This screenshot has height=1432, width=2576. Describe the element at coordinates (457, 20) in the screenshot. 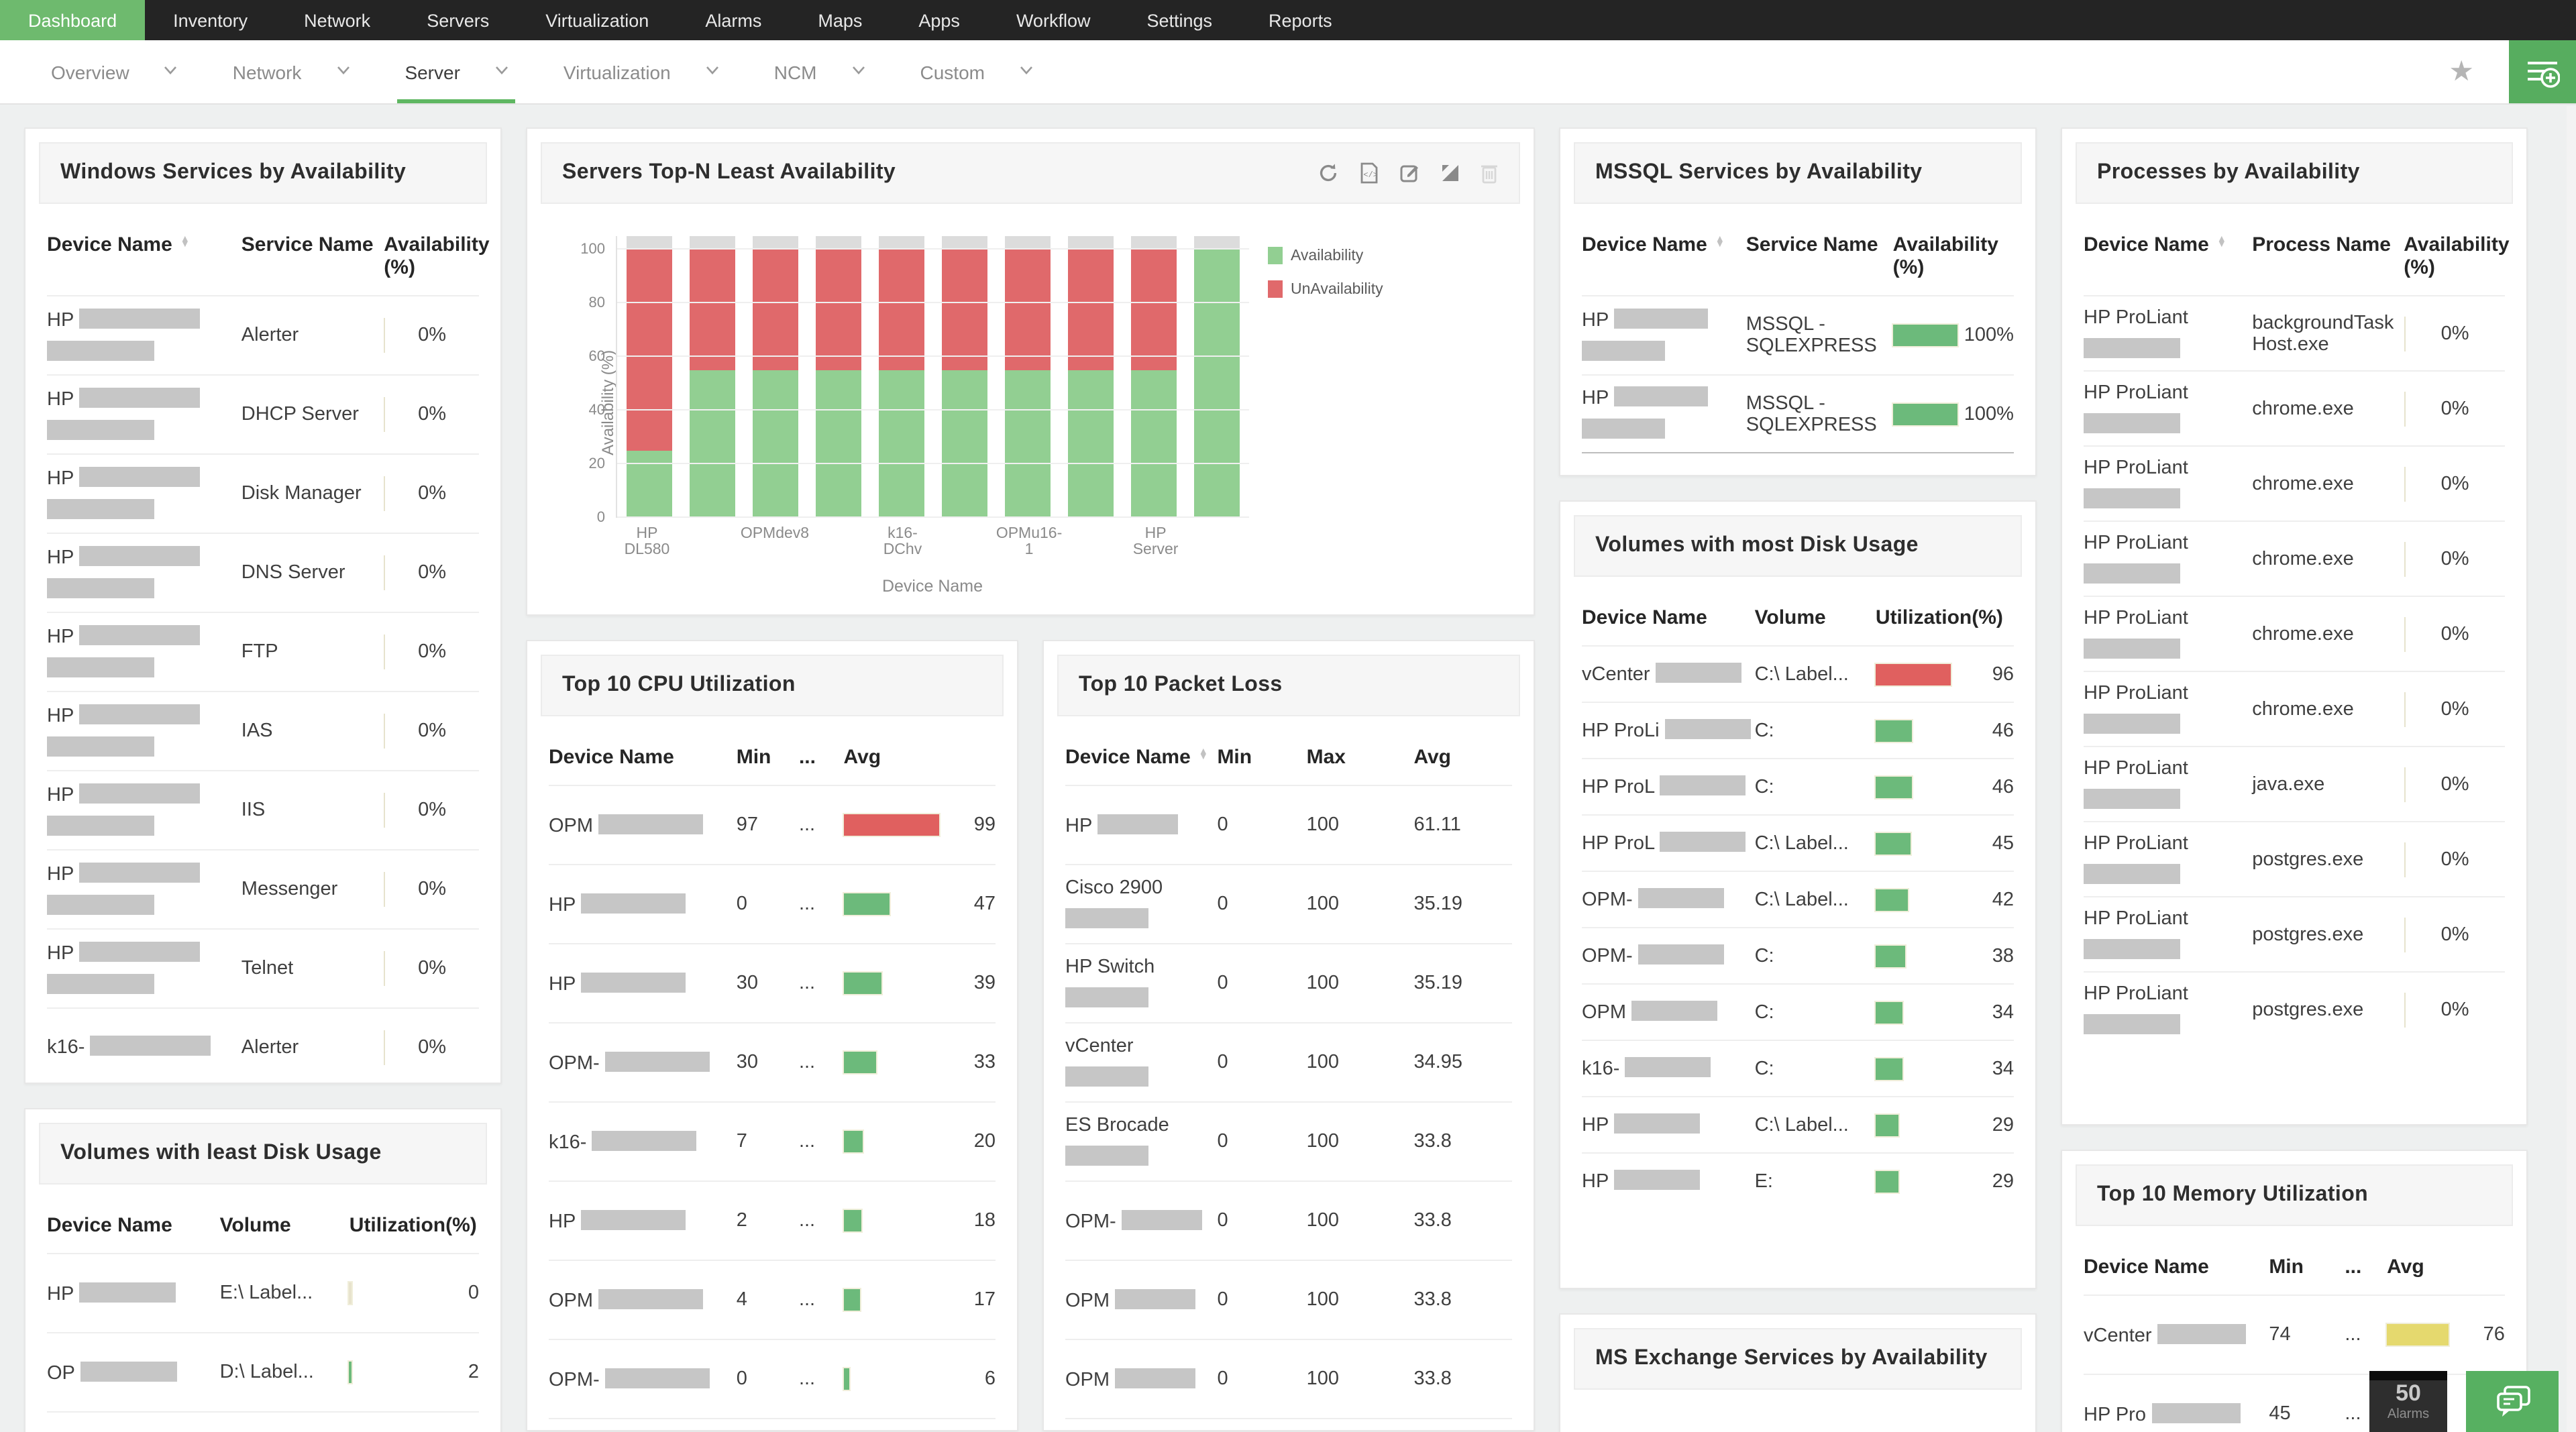

I see `nav-item-servers: Servers` at that location.